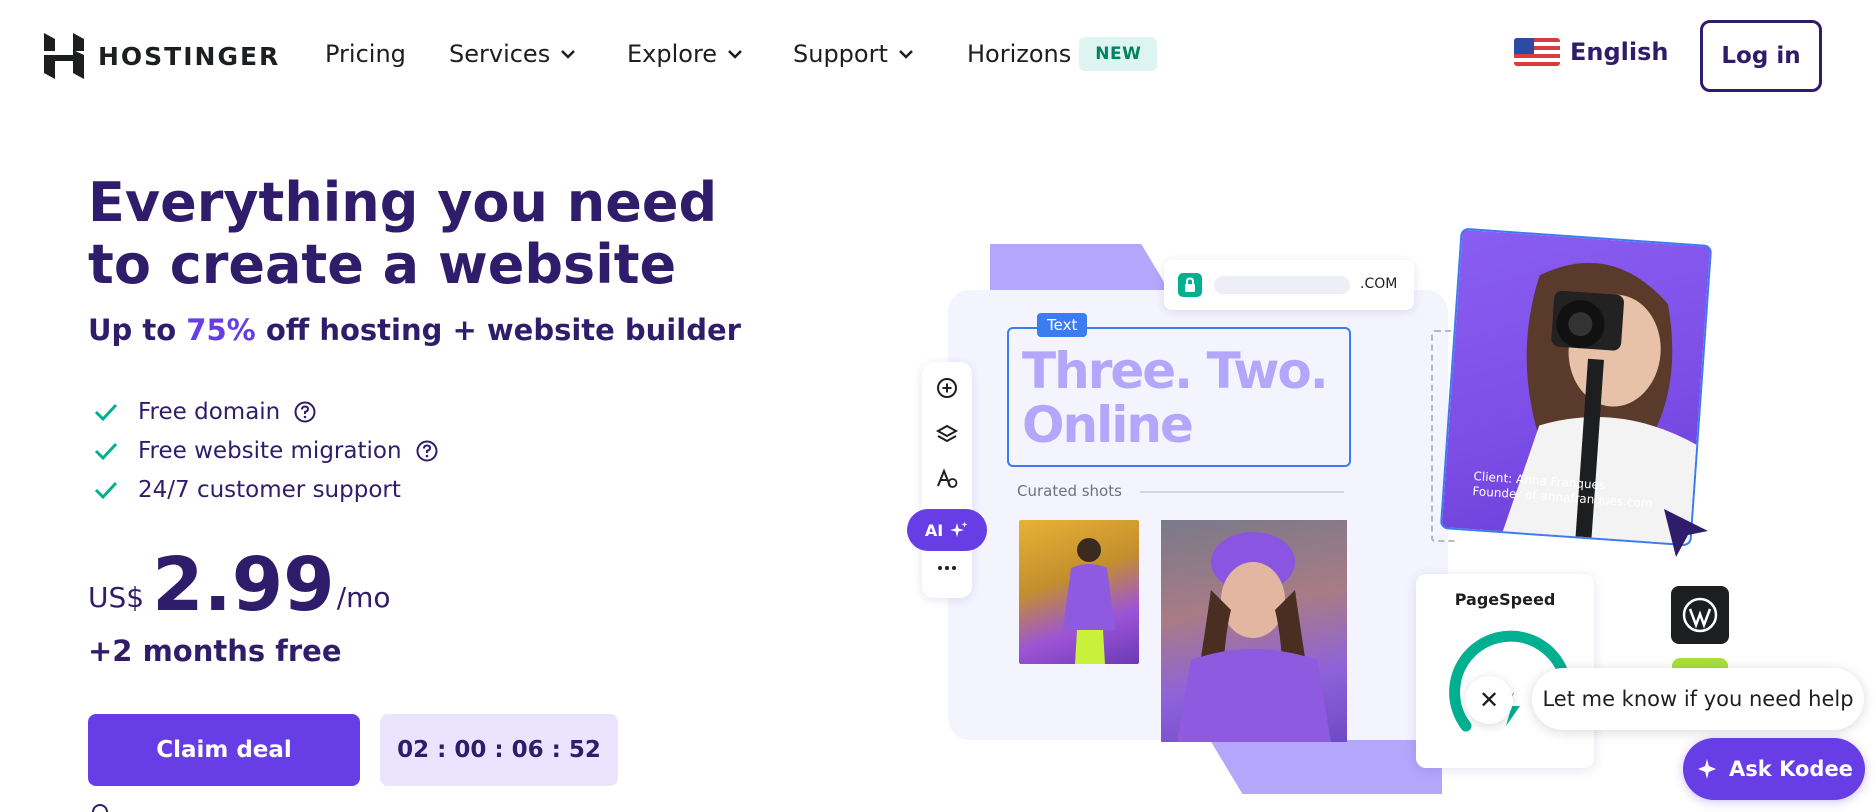 The image size is (1876, 812). What do you see at coordinates (269, 489) in the screenshot?
I see `feature-label: 24/7 customer support` at bounding box center [269, 489].